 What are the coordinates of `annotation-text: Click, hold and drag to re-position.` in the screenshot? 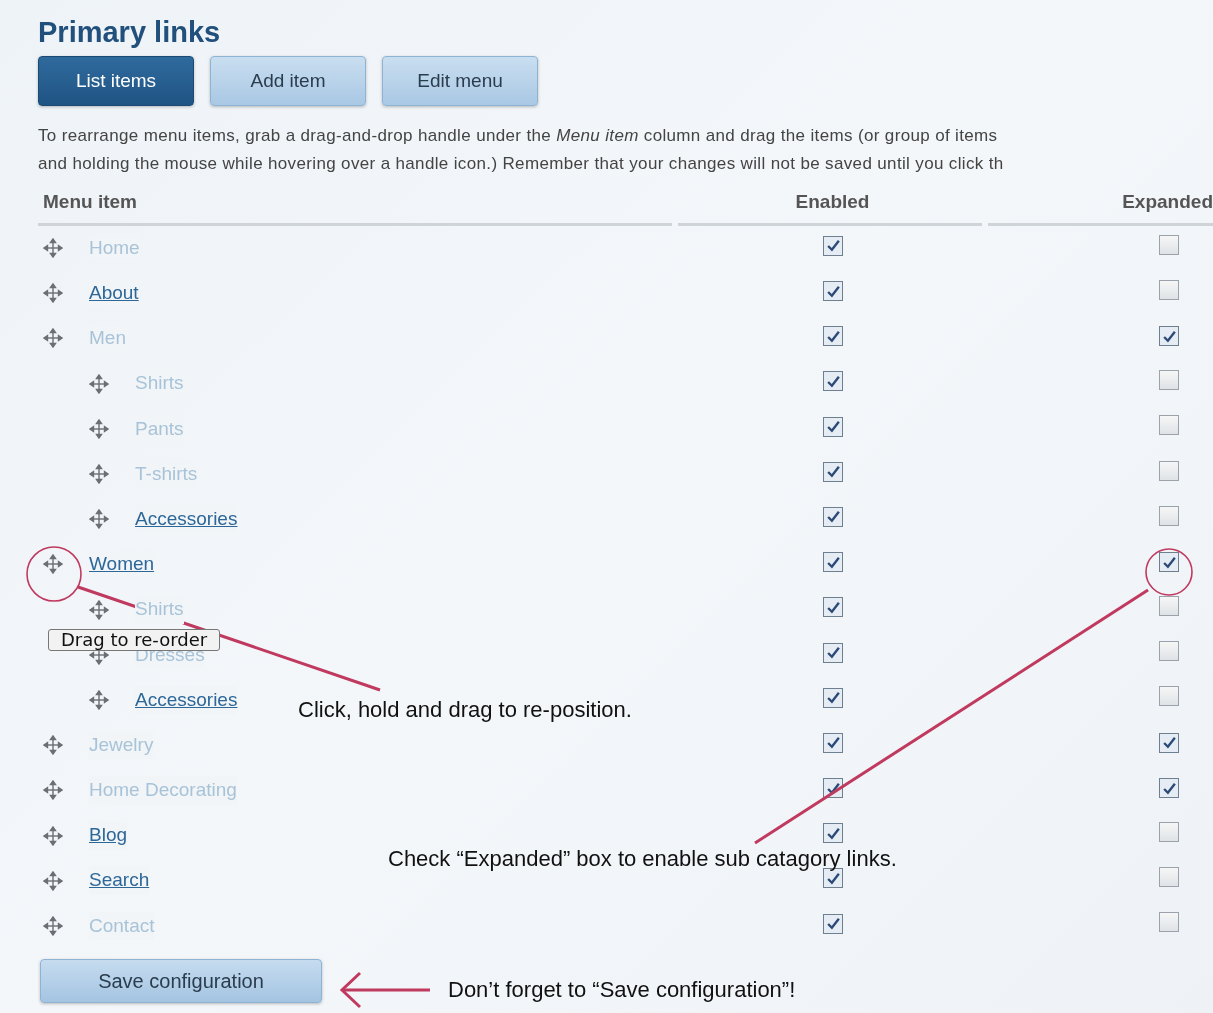 It's located at (465, 710).